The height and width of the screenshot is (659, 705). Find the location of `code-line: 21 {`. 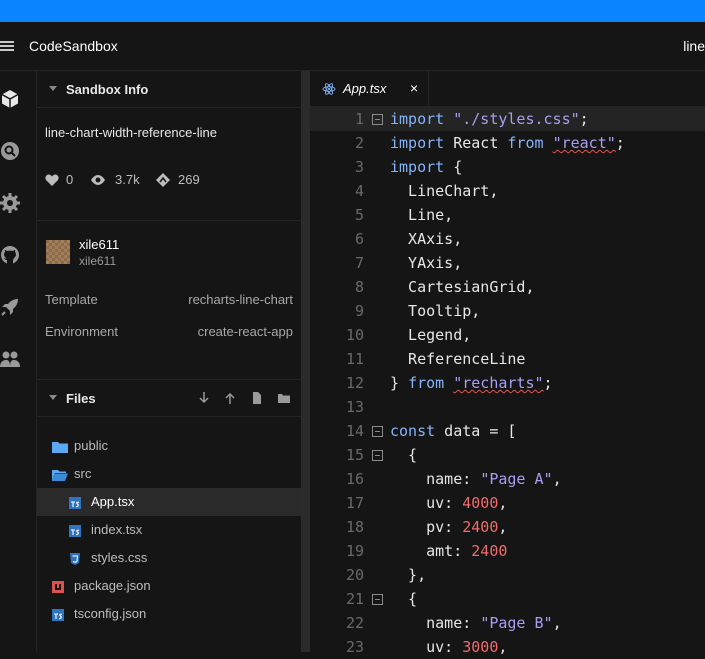

code-line: 21 { is located at coordinates (507, 599).